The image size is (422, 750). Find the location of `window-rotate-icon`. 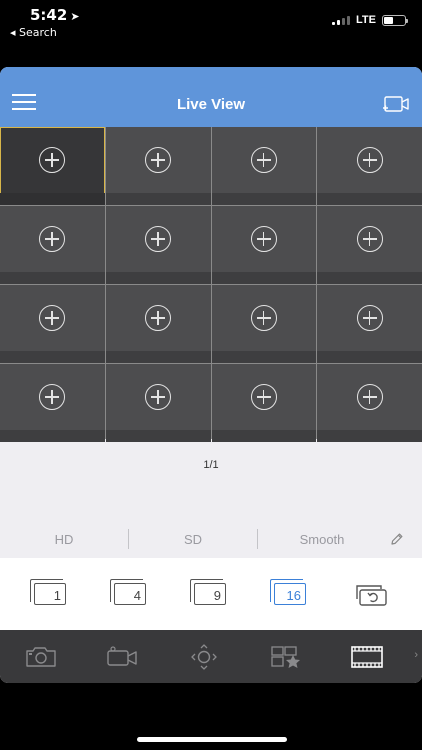

window-rotate-icon is located at coordinates (371, 594).